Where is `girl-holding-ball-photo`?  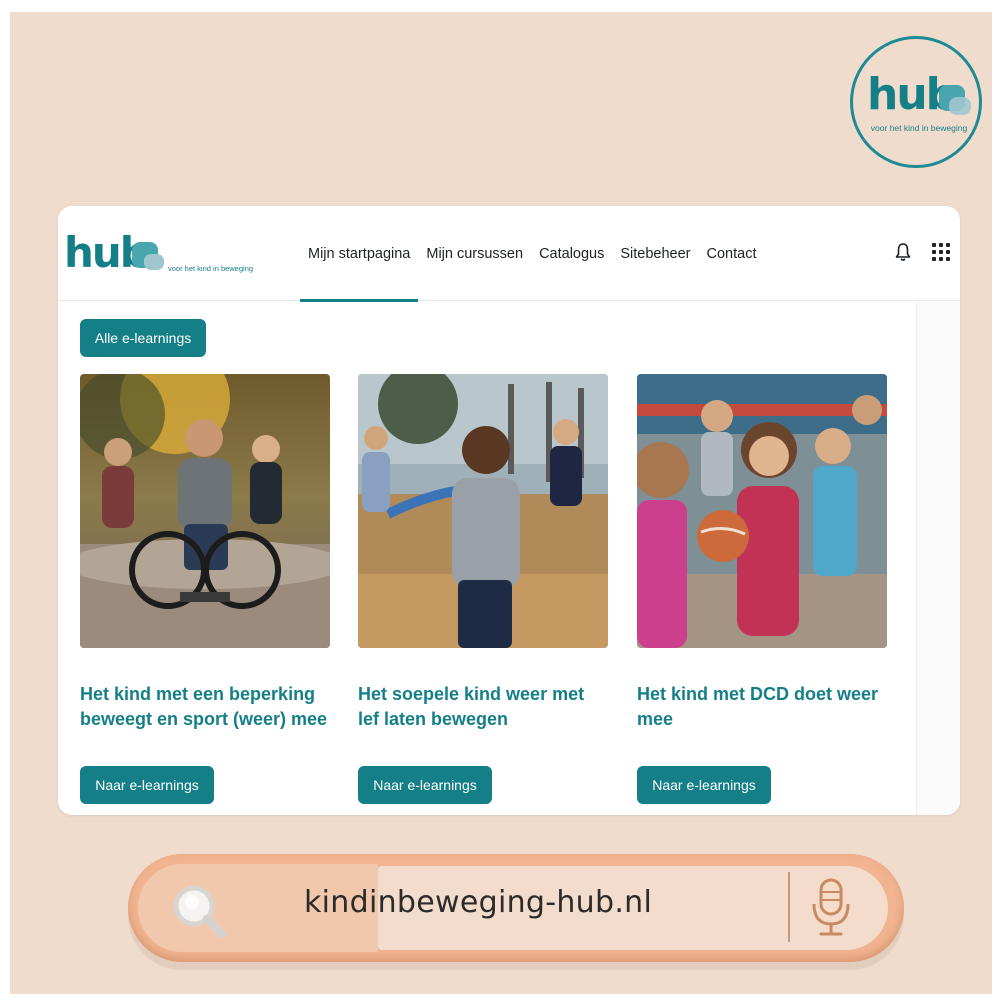 girl-holding-ball-photo is located at coordinates (762, 511).